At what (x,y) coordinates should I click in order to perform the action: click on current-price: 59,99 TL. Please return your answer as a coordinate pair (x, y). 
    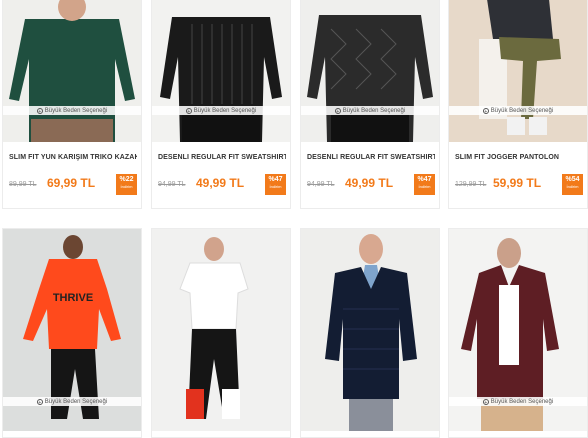
    Looking at the image, I should click on (517, 183).